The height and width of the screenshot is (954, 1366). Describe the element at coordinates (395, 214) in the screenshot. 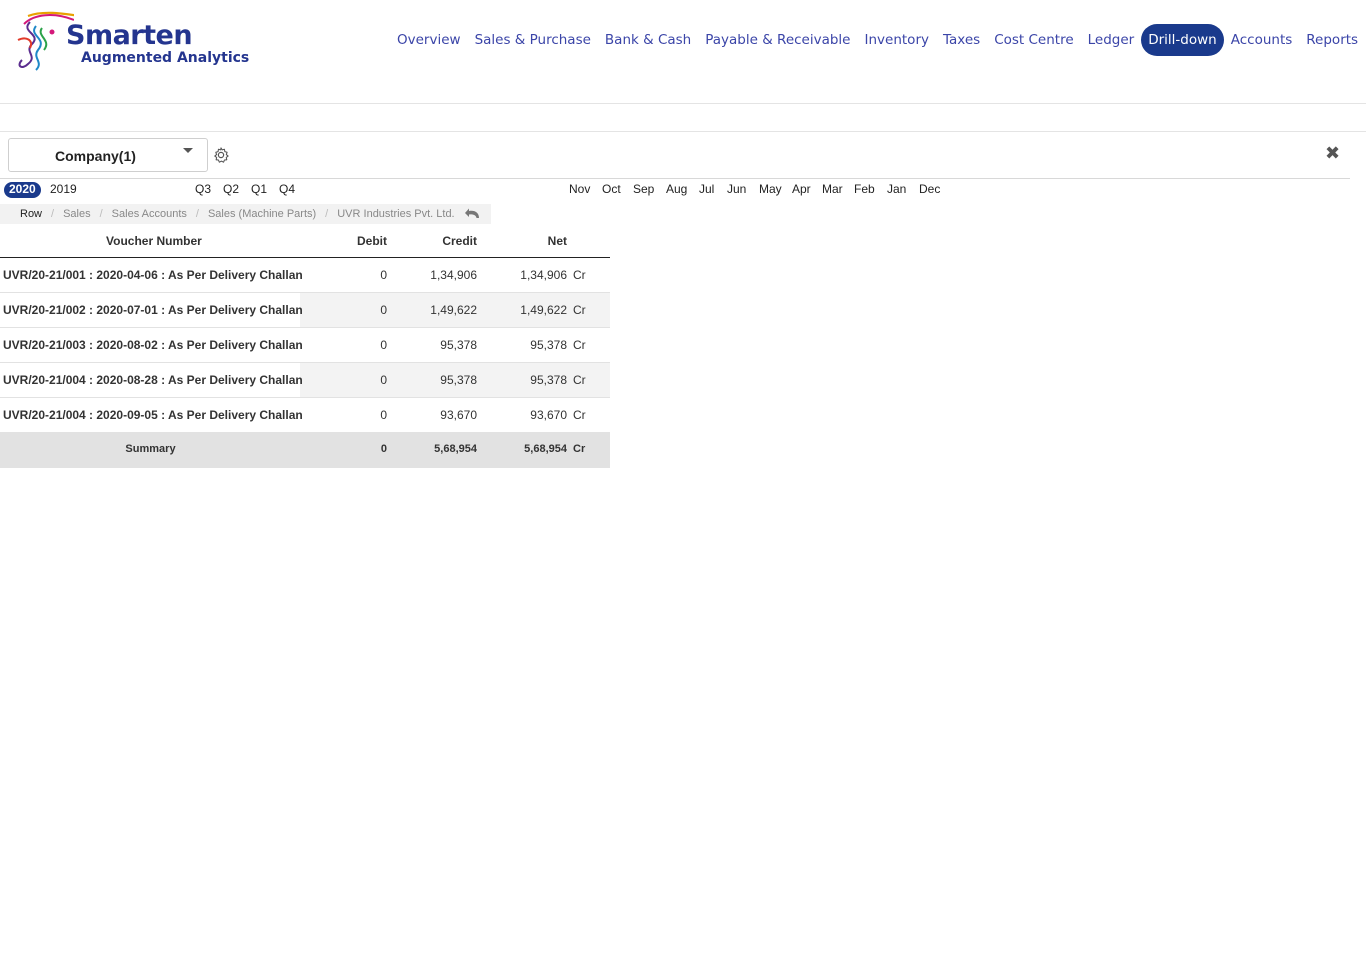

I see `breadcrumb-item-uvr-industries: UVR Industries Pvt. Ltd.` at that location.